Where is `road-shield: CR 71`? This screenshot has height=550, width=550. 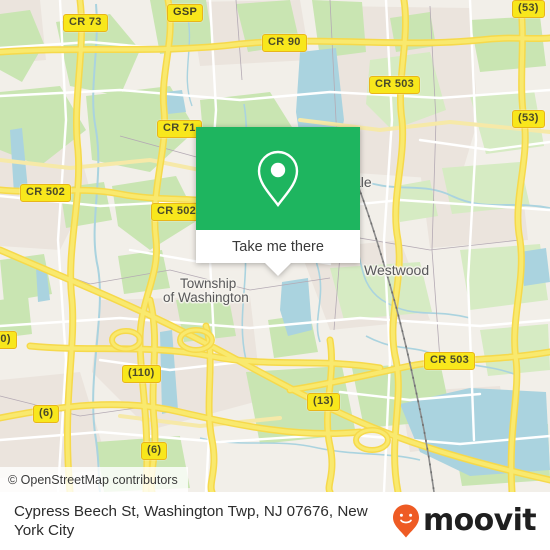
road-shield: CR 71 is located at coordinates (179, 129).